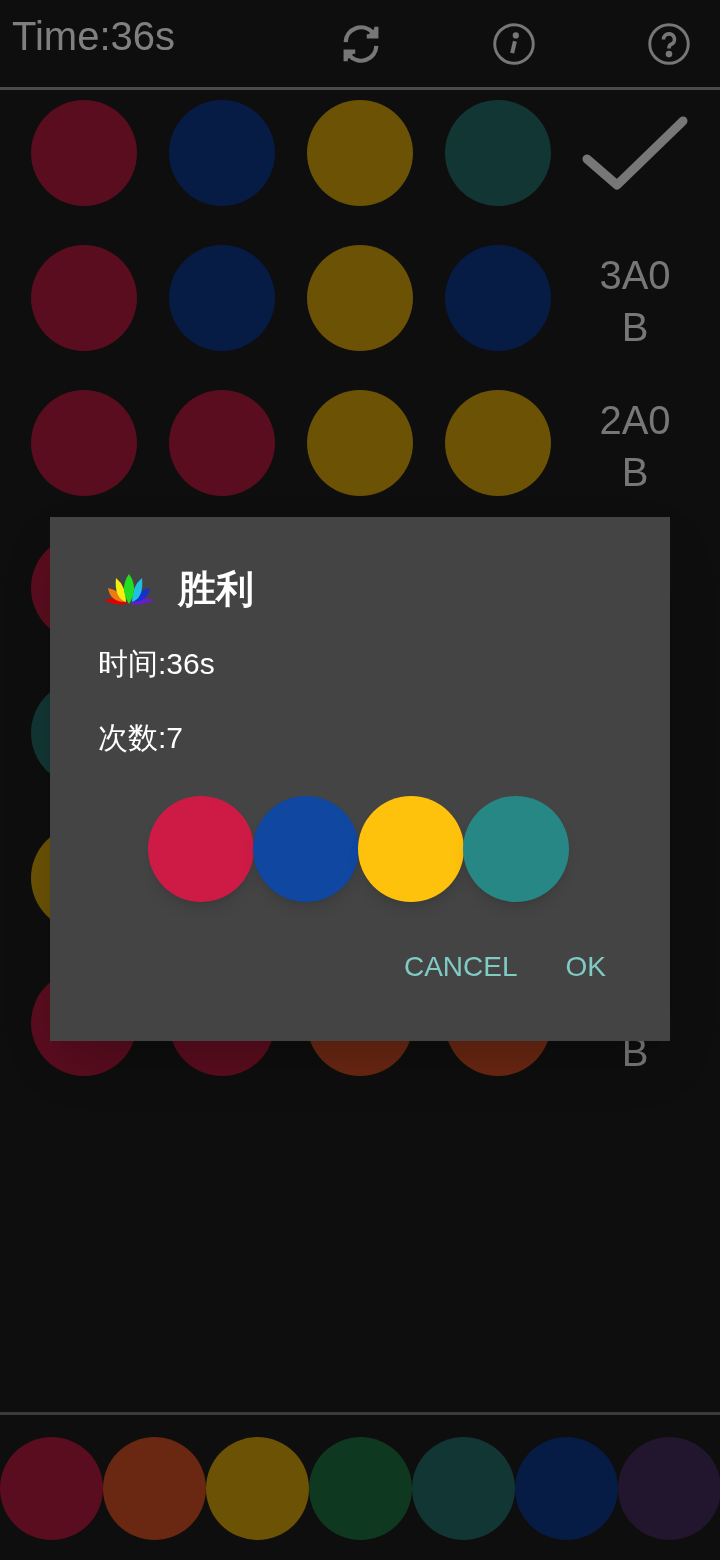 This screenshot has height=1560, width=720. Describe the element at coordinates (141, 738) in the screenshot. I see `dialog-text: 次数:7` at that location.